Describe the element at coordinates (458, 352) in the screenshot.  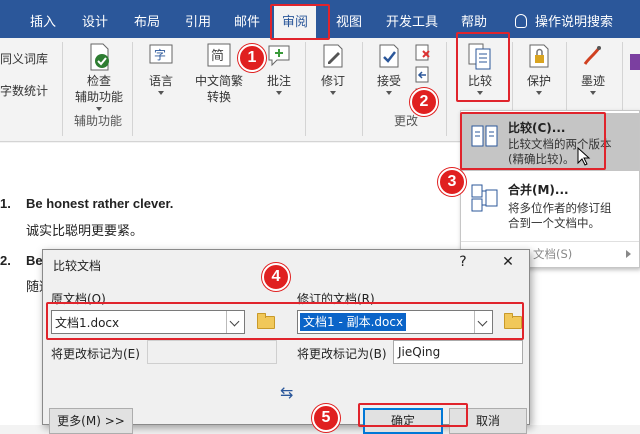
I see `label-changes-right-input: JieQing` at that location.